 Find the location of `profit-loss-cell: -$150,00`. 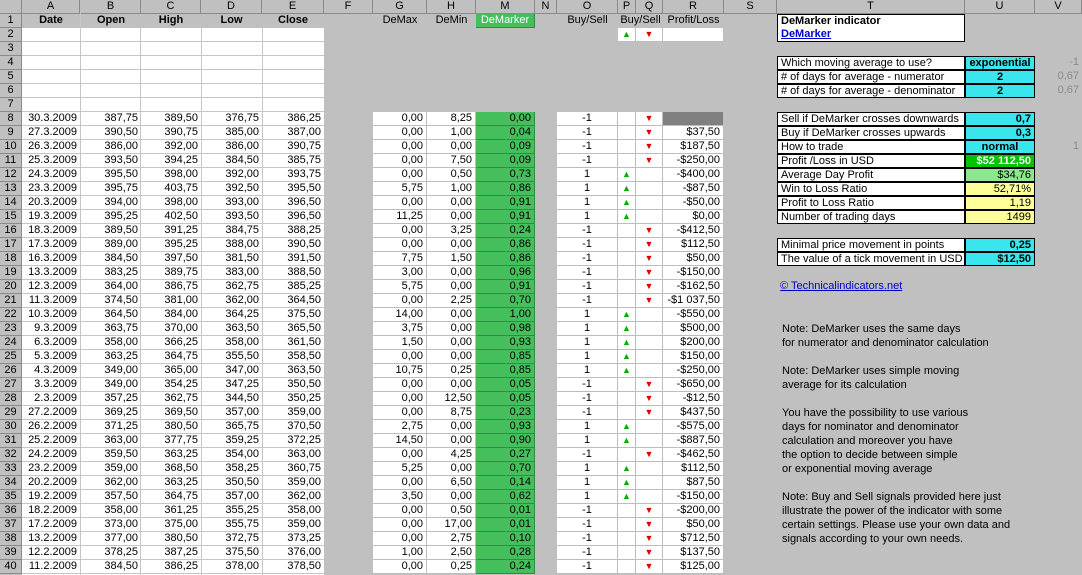

profit-loss-cell: -$150,00 is located at coordinates (693, 497).